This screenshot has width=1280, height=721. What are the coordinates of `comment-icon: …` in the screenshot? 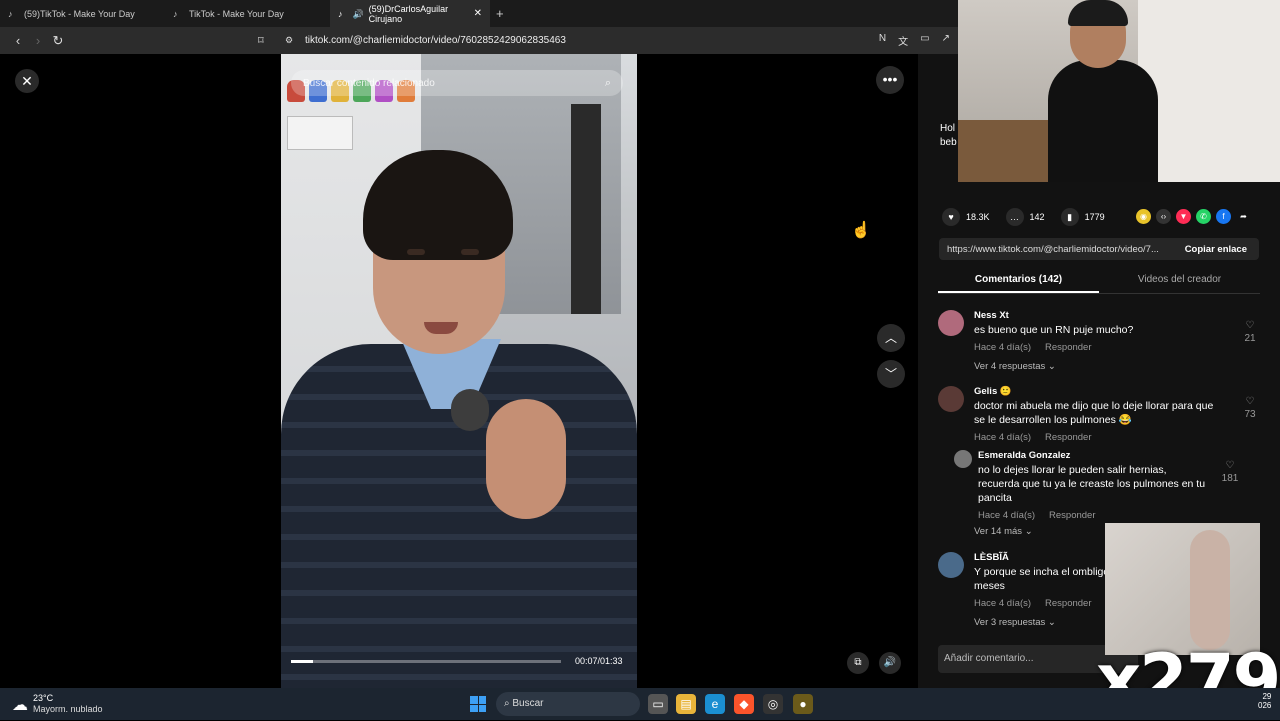 It's located at (1014, 217).